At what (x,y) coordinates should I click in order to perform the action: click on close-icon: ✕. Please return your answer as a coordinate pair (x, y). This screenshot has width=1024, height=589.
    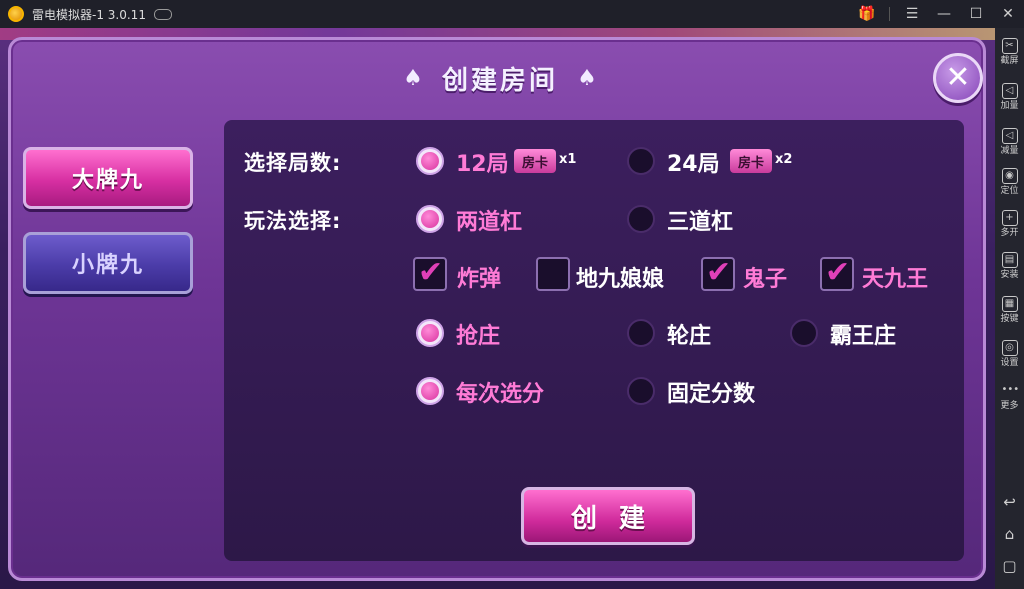
    Looking at the image, I should click on (958, 77).